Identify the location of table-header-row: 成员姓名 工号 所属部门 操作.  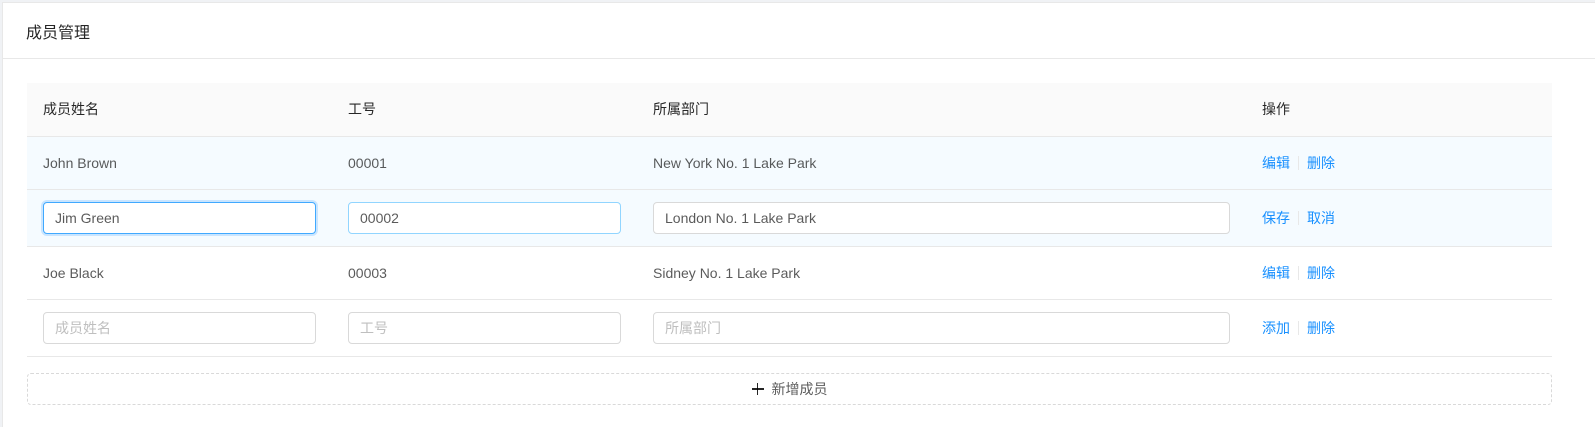
(789, 110).